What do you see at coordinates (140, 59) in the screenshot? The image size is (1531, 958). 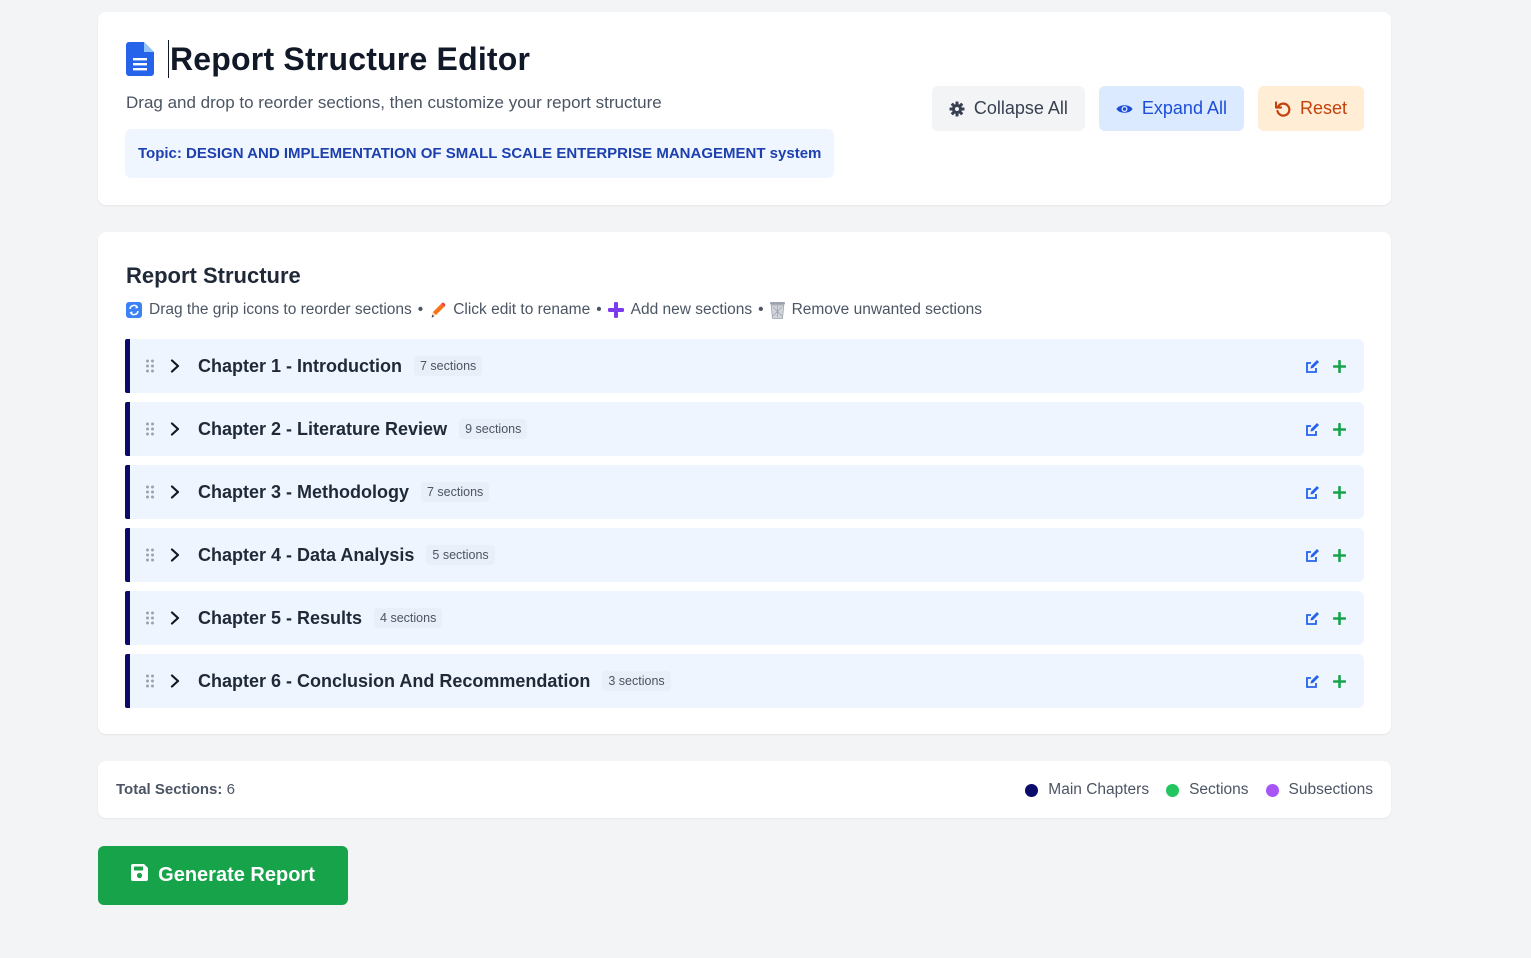 I see `document-icon` at bounding box center [140, 59].